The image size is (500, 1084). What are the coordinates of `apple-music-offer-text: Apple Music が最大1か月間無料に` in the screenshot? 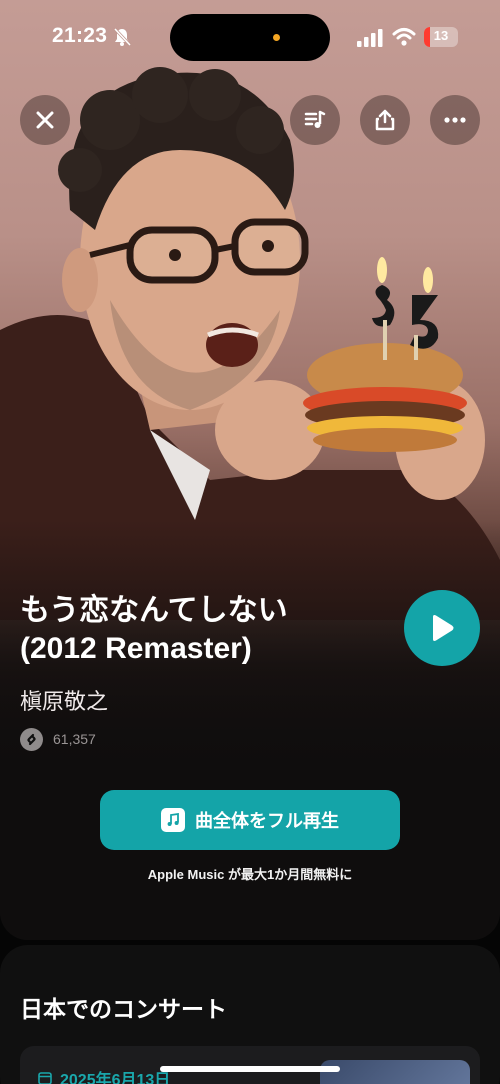 It's located at (250, 874).